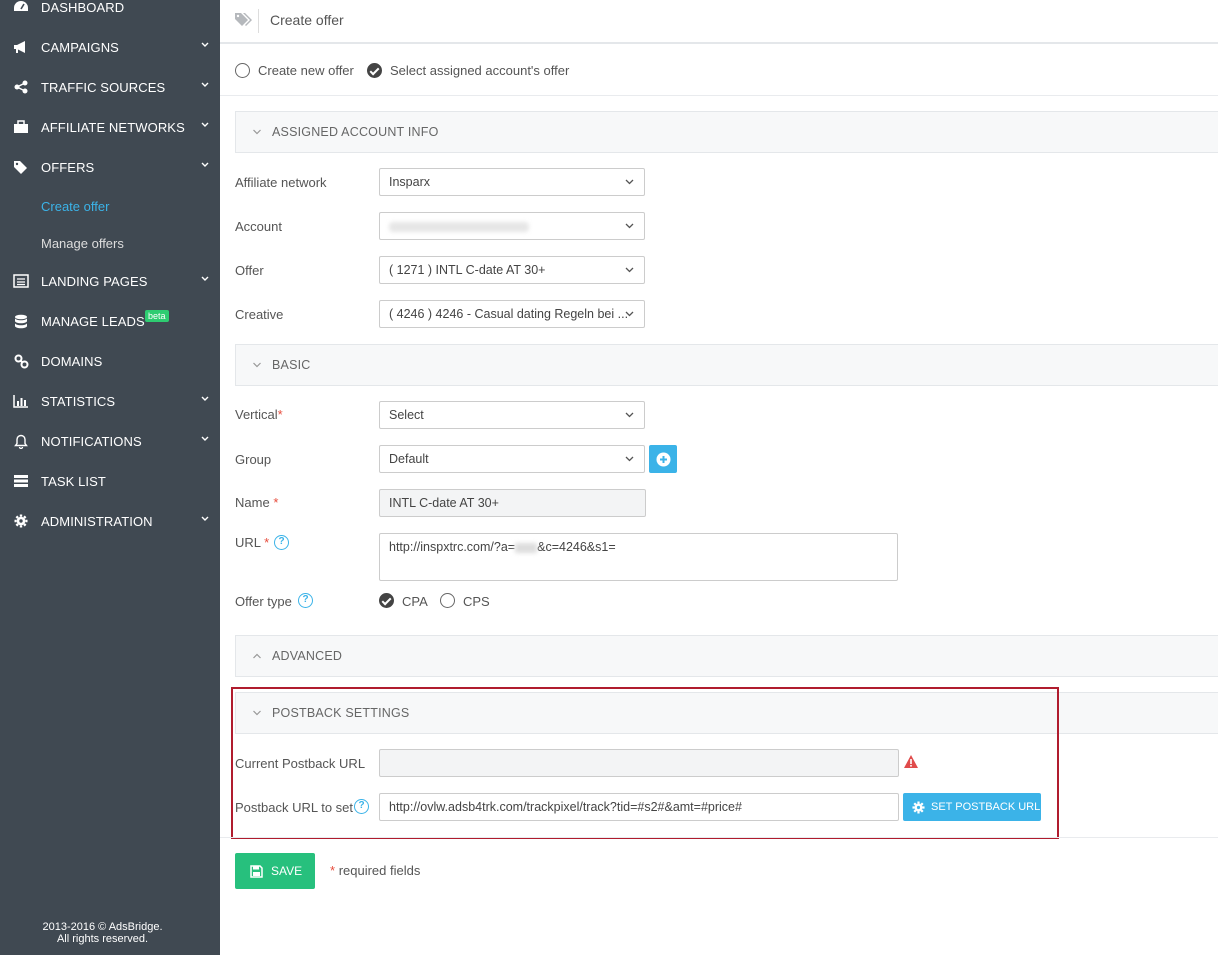 The image size is (1218, 955). I want to click on bell-icon, so click(21, 441).